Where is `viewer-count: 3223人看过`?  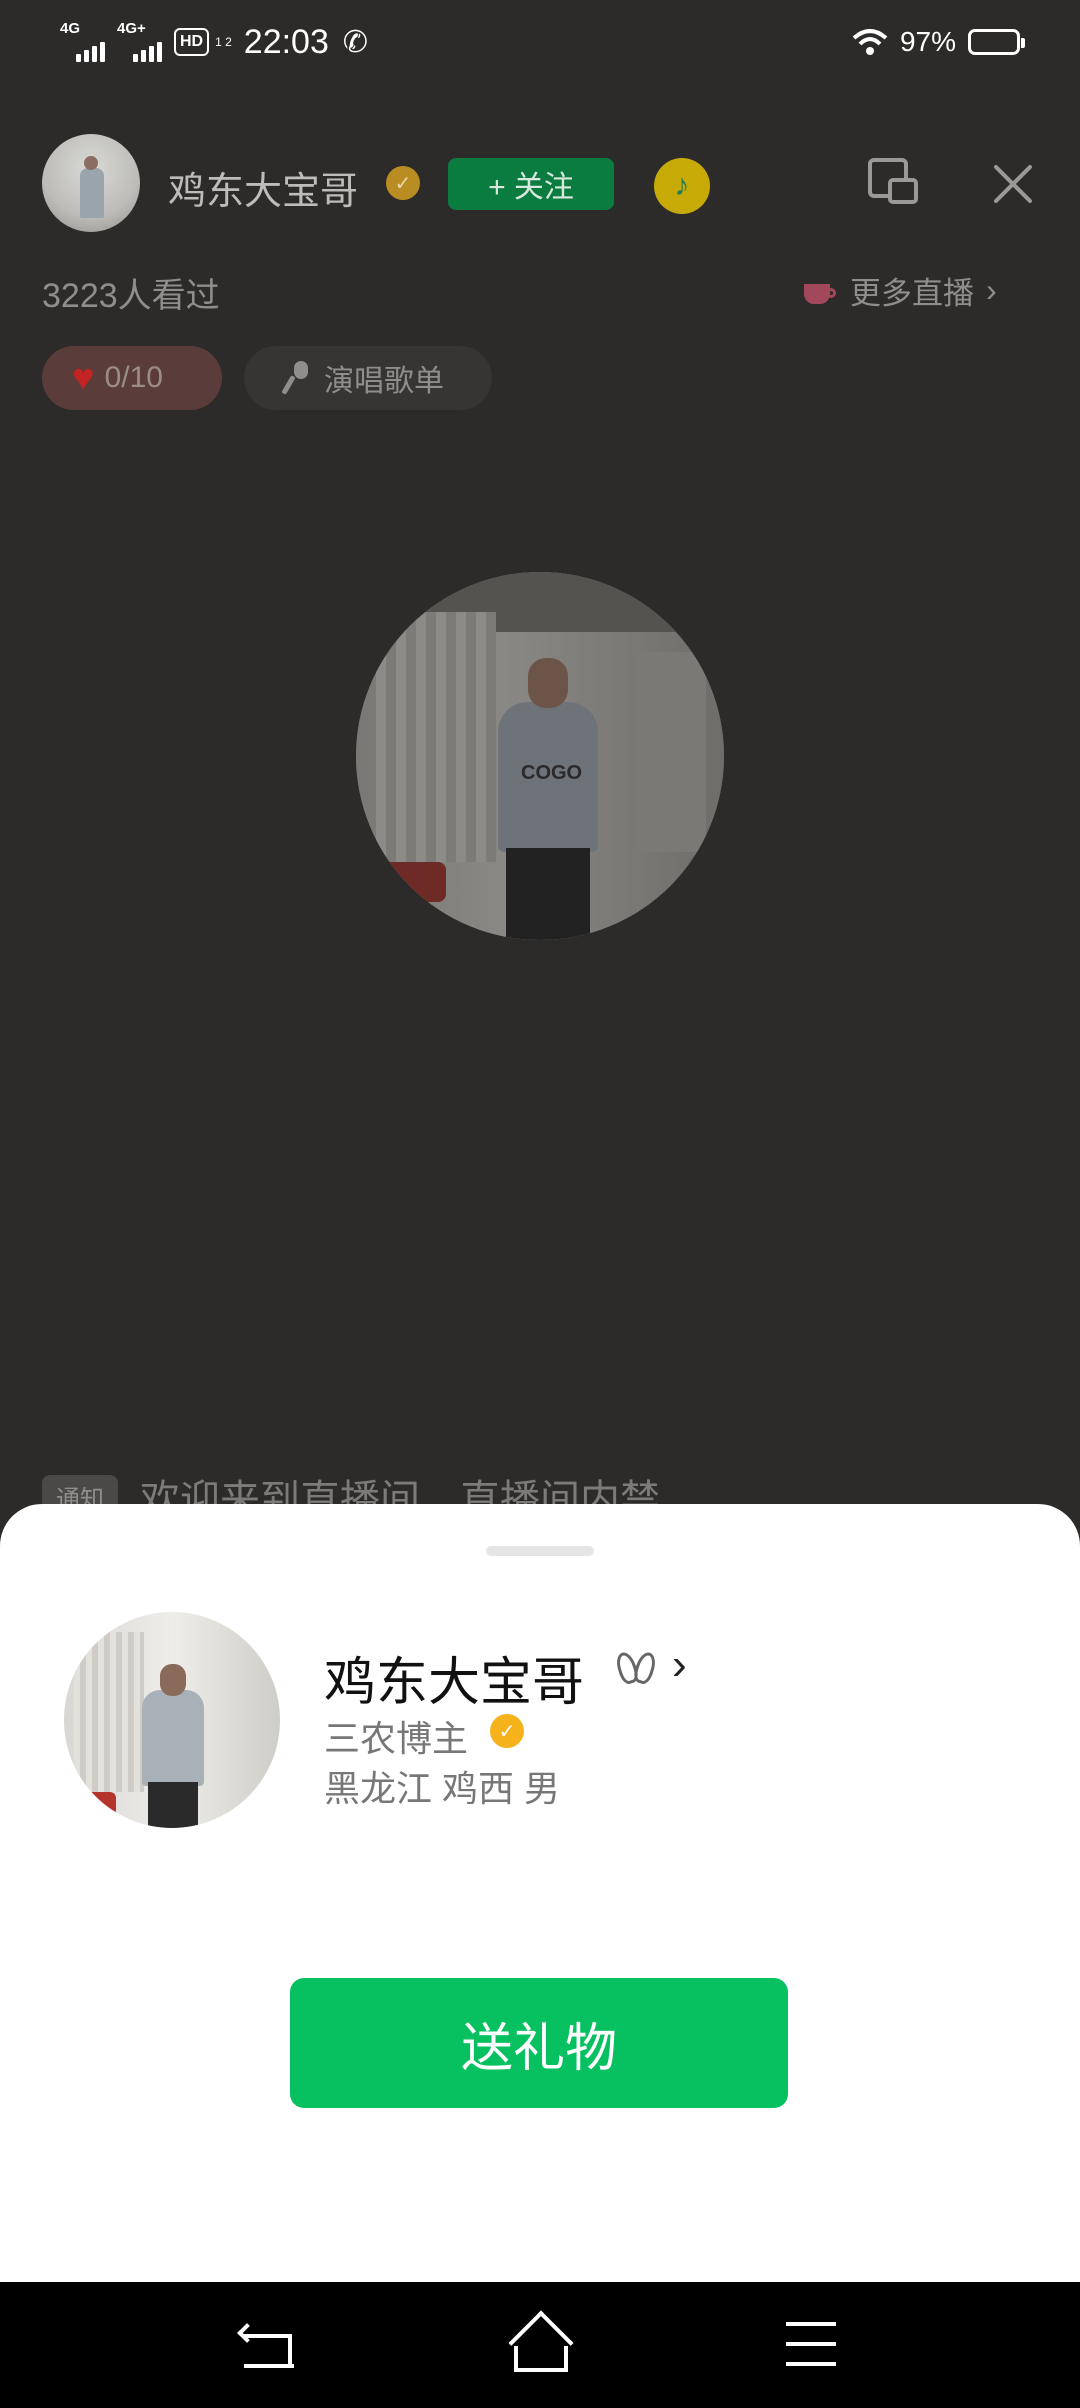 viewer-count: 3223人看过 is located at coordinates (131, 296).